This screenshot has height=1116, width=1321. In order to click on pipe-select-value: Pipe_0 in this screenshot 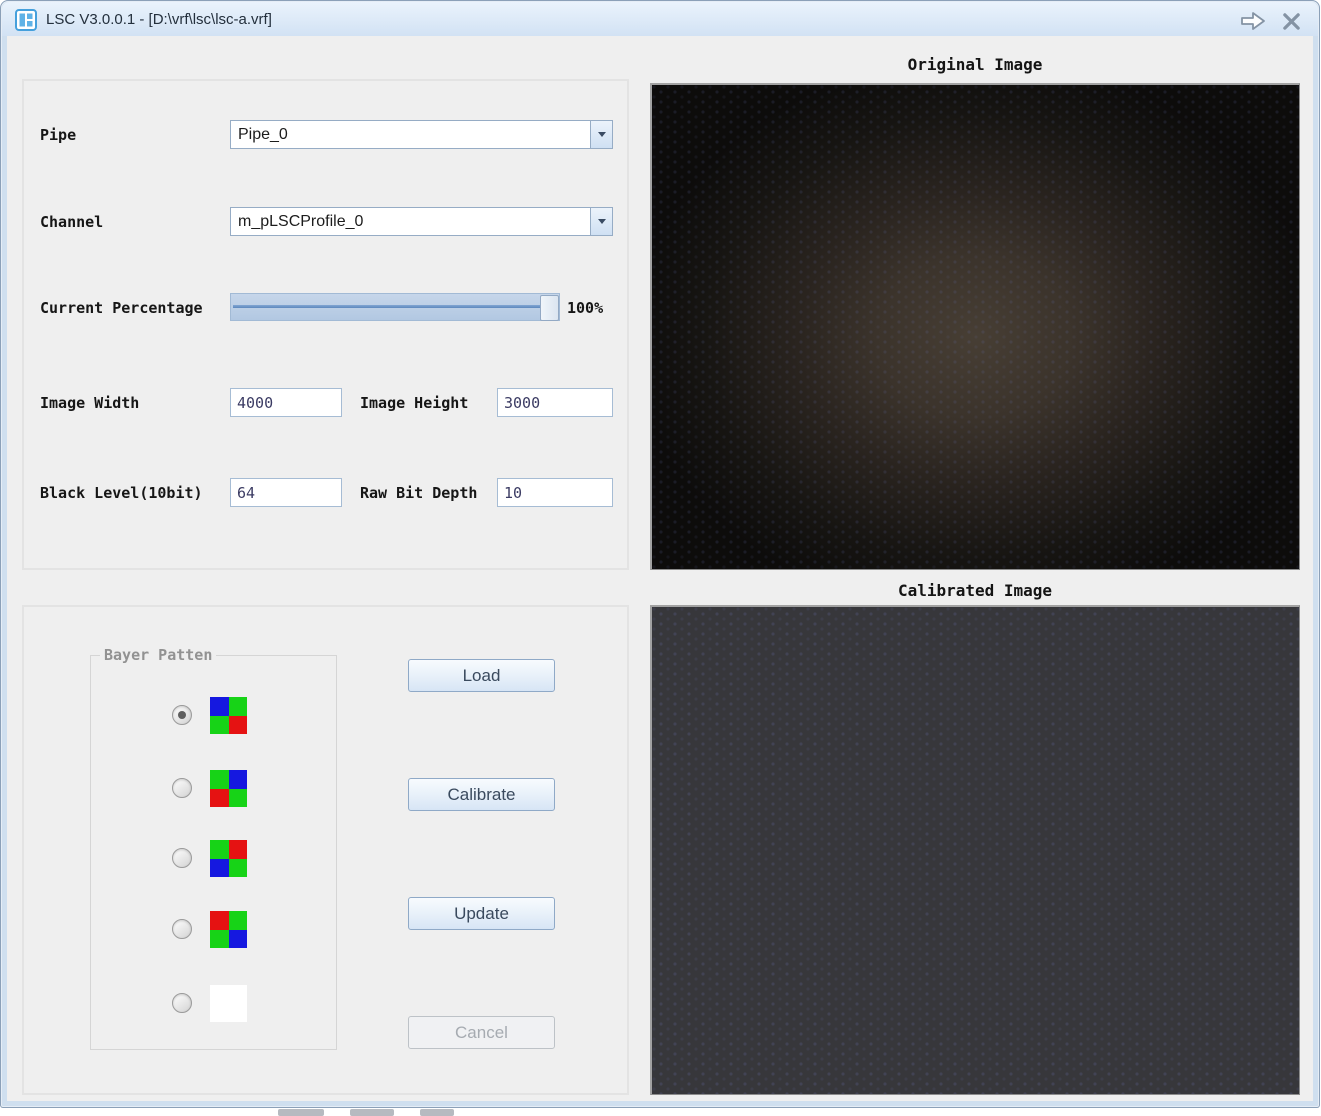, I will do `click(263, 134)`.